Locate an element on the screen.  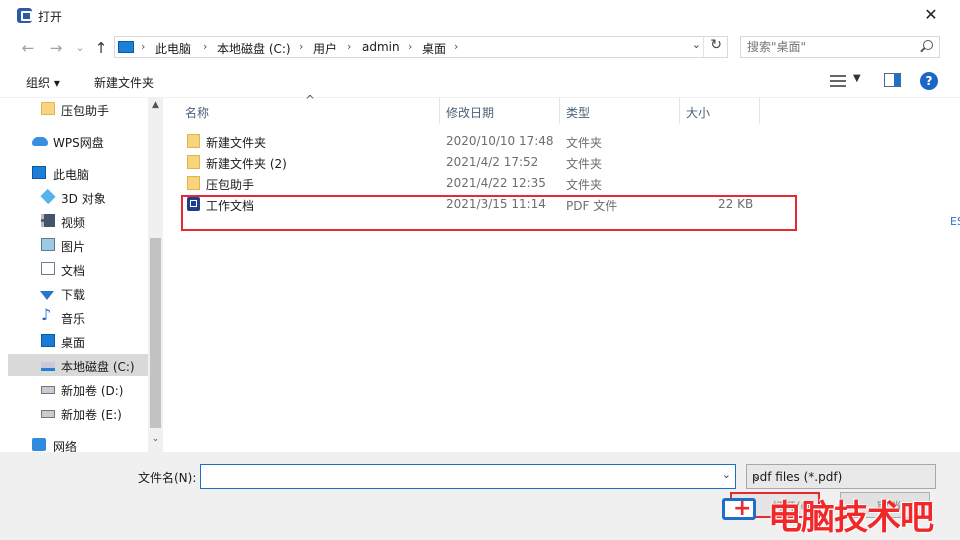
file-row: 新建文件夹 (2) 2021/4/2 17:52 文件夹 is located at coordinates (476, 162).